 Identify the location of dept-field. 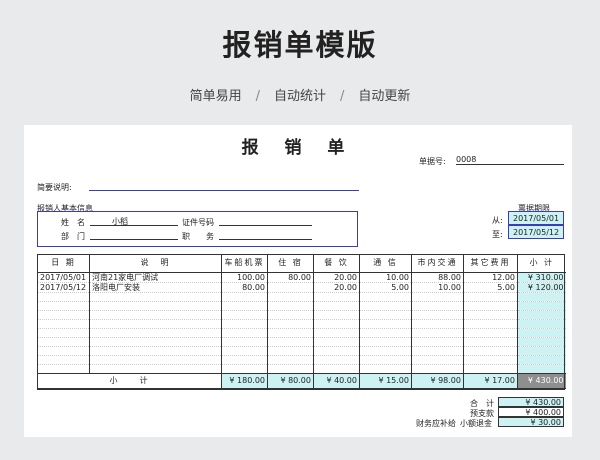
(134, 235).